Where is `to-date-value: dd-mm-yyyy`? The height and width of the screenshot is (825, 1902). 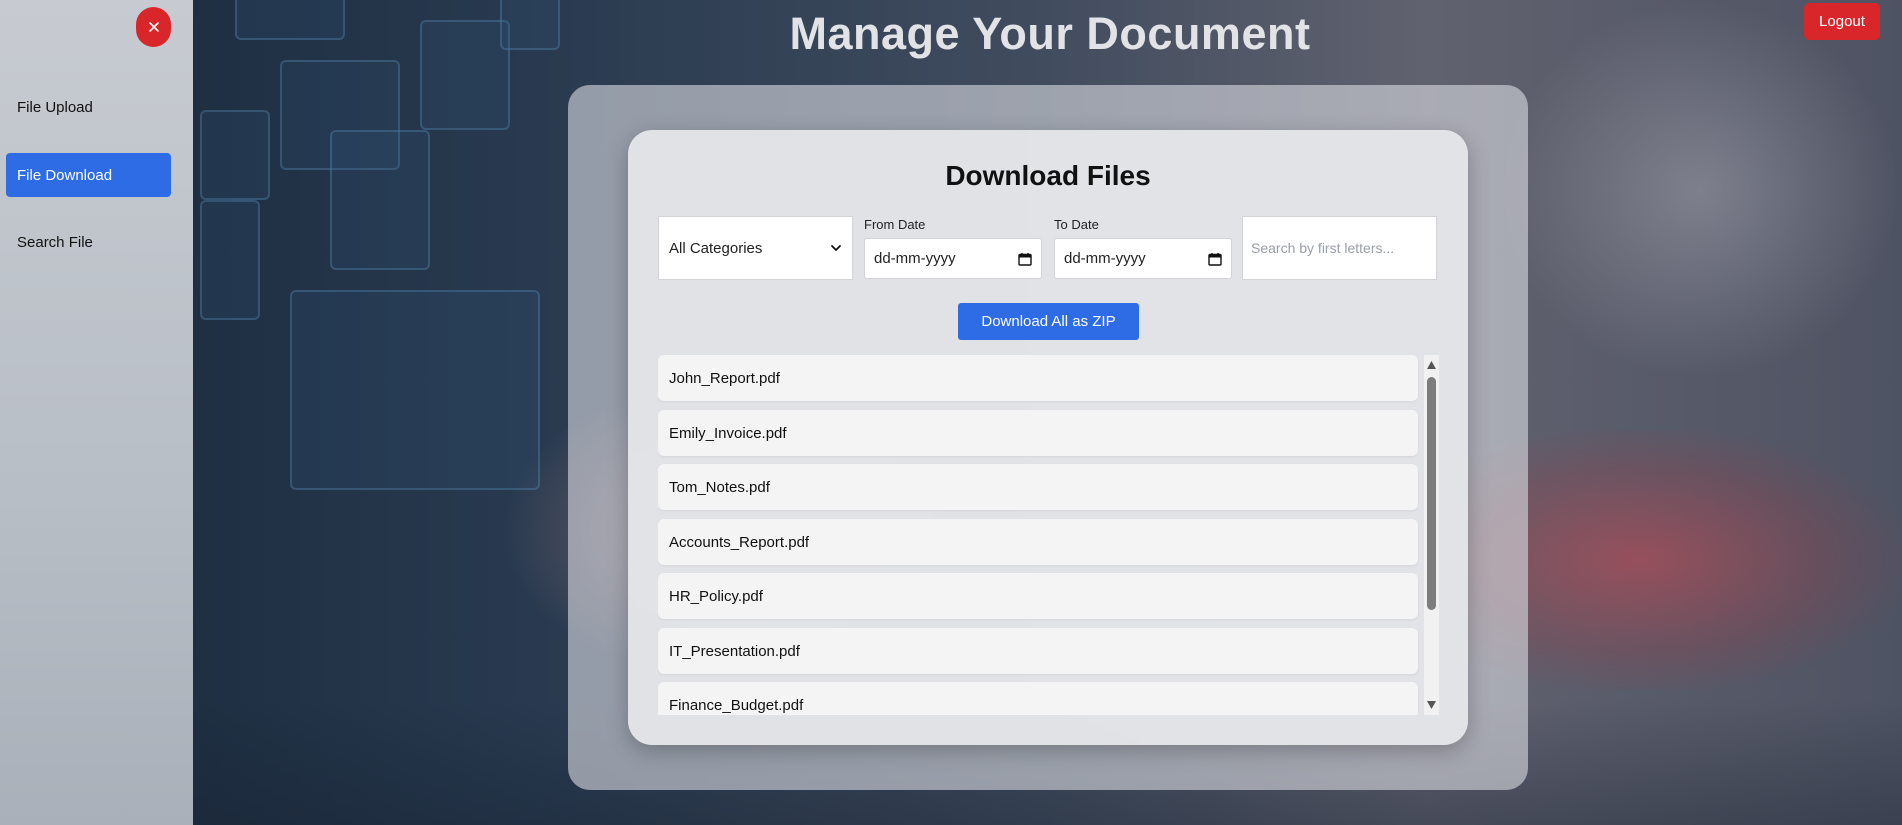
to-date-value: dd-mm-yyyy is located at coordinates (1105, 258).